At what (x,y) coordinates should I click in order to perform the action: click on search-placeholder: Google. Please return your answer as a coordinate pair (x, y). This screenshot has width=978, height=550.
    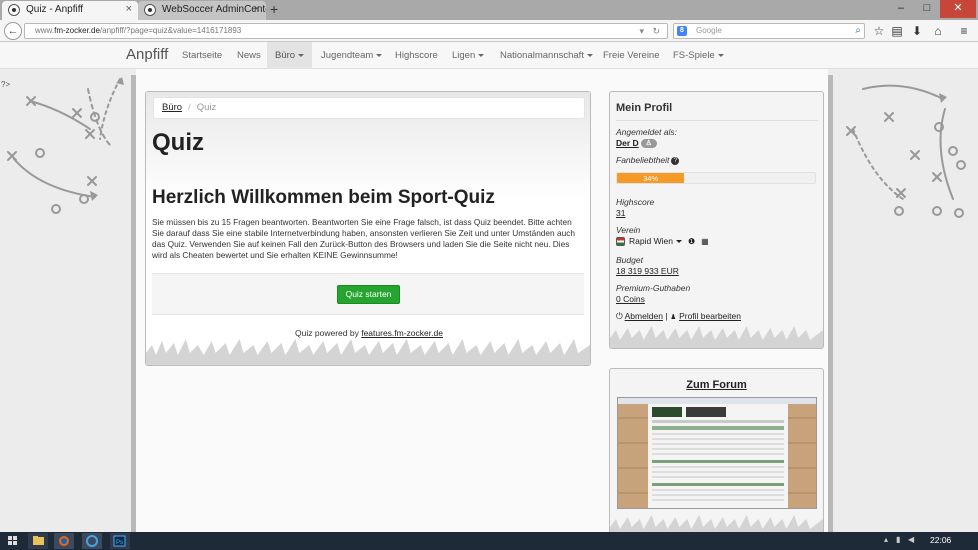
    Looking at the image, I should click on (709, 30).